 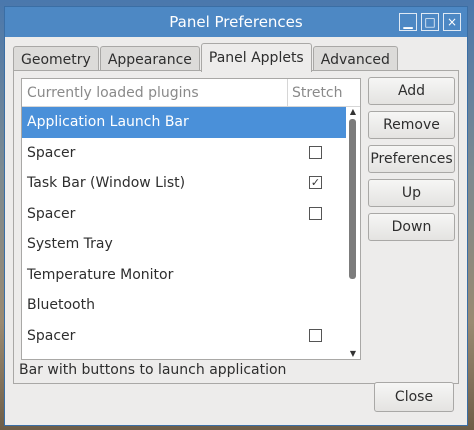 I want to click on tab-geometry: Geometry, so click(x=56, y=59).